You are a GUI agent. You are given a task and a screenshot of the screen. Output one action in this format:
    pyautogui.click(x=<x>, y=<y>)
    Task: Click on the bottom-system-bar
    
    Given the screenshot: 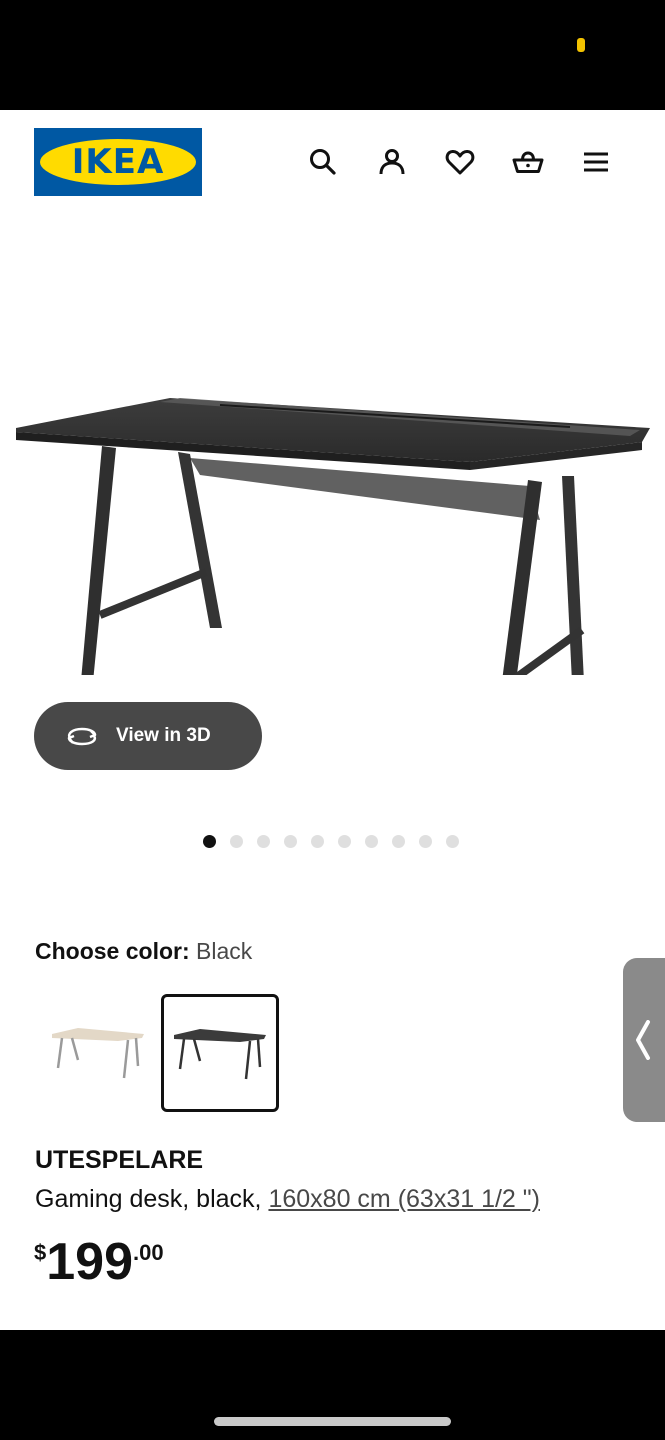 What is the action you would take?
    pyautogui.click(x=332, y=1385)
    